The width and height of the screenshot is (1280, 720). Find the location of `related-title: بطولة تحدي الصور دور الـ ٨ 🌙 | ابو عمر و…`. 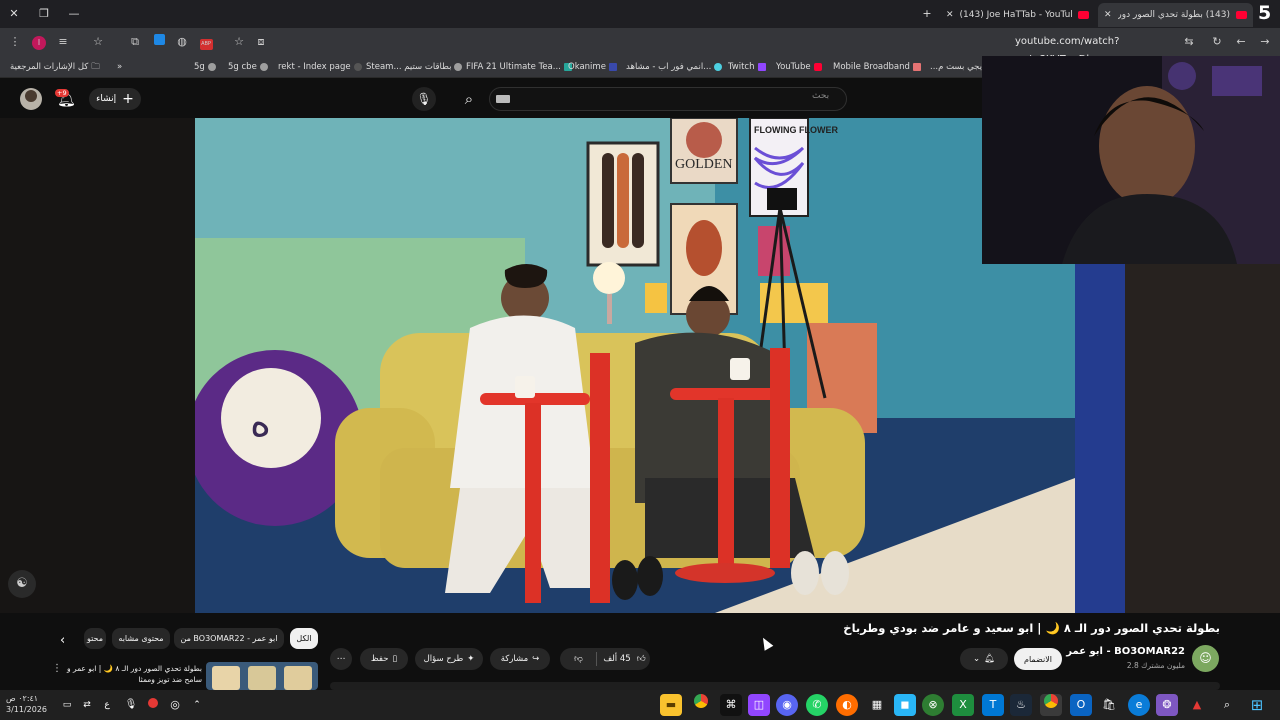

related-title: بطولة تحدي الصور دور الـ ٨ 🌙 | ابو عمر و… is located at coordinates (133, 674).